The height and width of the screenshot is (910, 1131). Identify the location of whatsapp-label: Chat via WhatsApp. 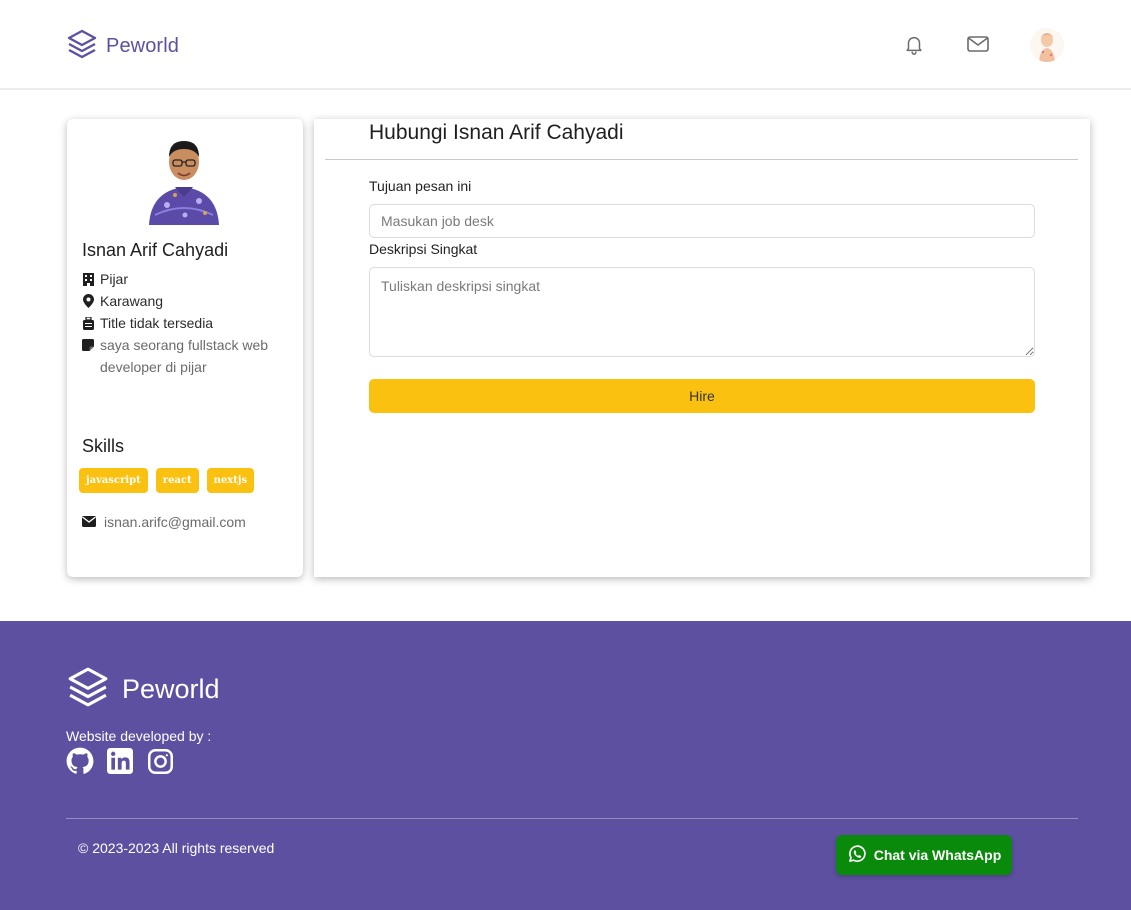
(937, 855).